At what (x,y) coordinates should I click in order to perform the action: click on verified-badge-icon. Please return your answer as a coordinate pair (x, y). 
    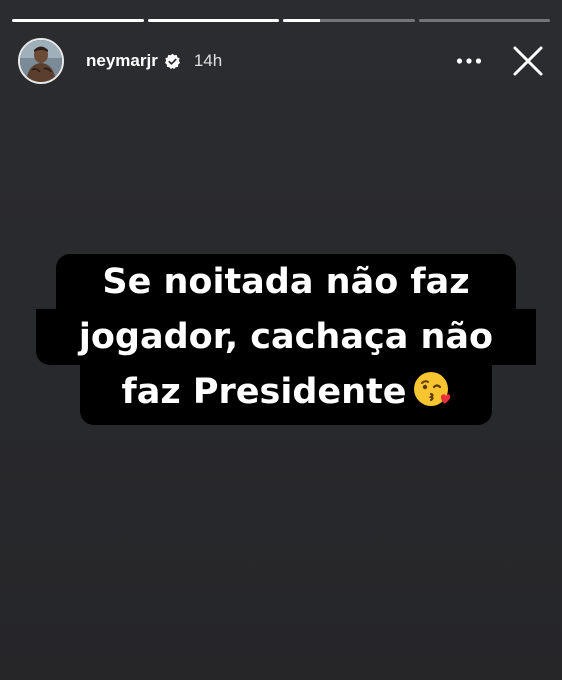
    Looking at the image, I should click on (172, 61).